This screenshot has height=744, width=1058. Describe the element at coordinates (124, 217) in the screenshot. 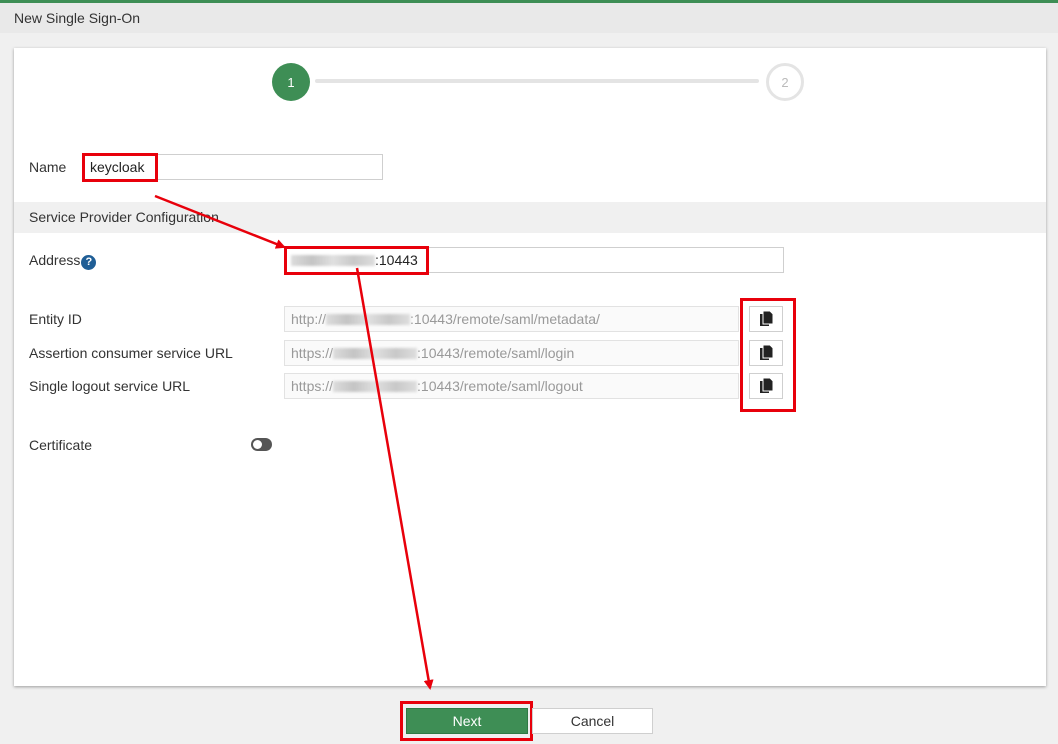

I see `section-title: Service Provider Configuration` at that location.